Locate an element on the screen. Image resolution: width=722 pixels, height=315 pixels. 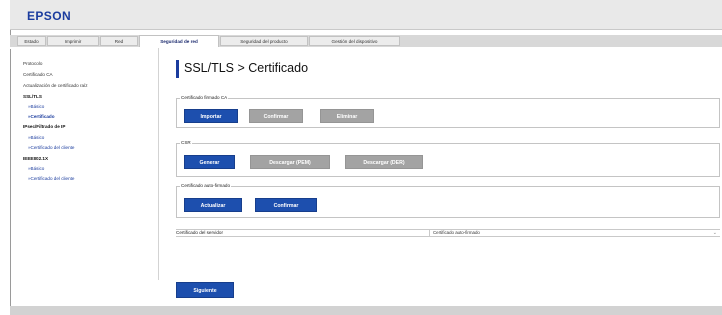
sidebar-item-ssl-certificado: »Certificado is located at coordinates (41, 116).